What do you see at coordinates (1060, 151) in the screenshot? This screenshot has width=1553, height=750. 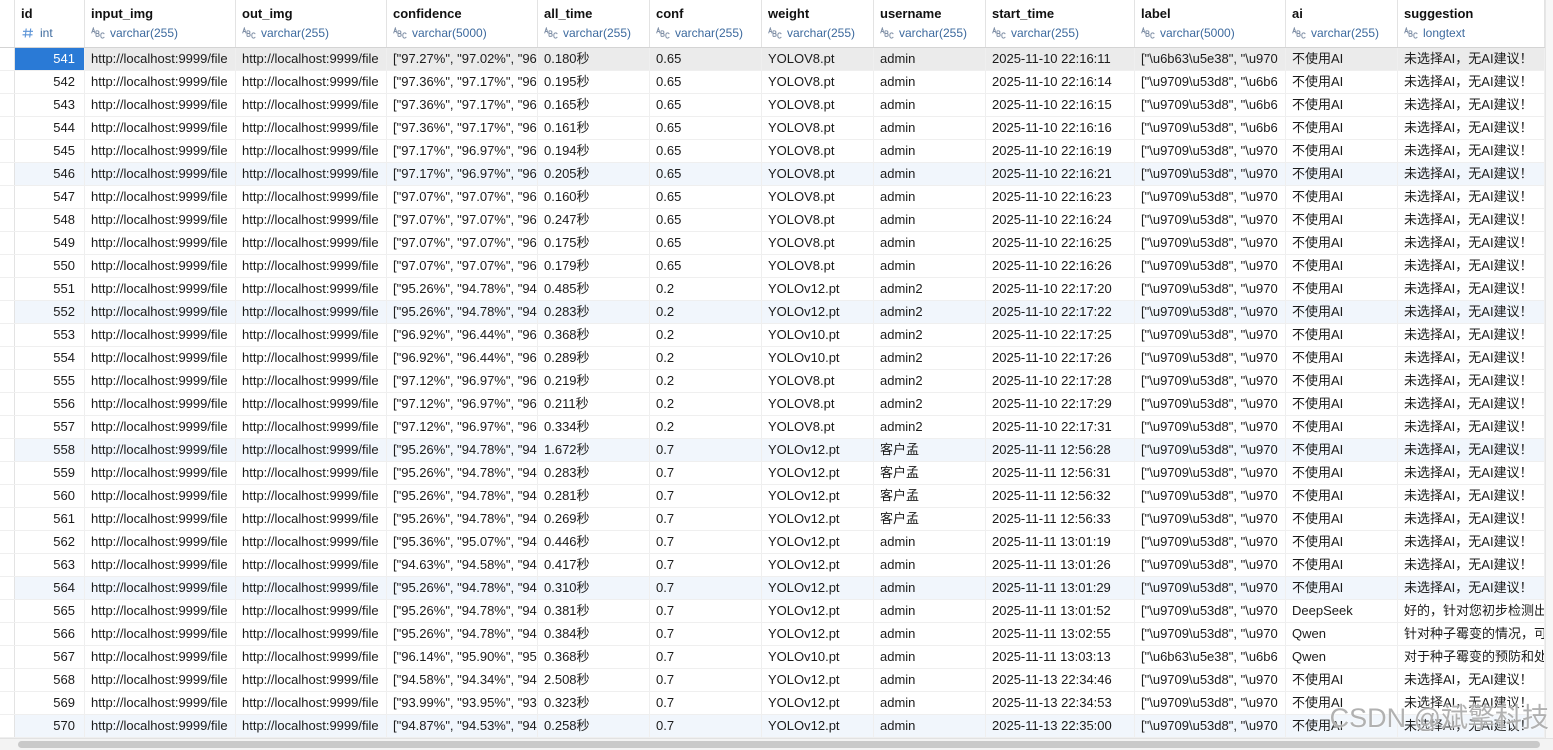 I see `cell-start-time: 2025-11-10 22:16:19` at bounding box center [1060, 151].